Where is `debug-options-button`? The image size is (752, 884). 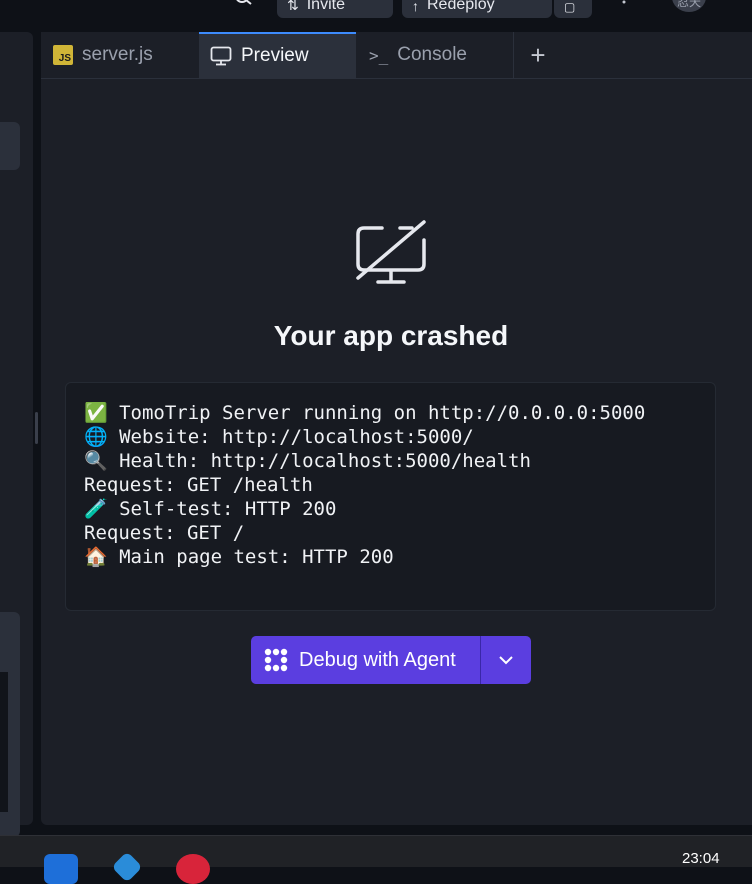 debug-options-button is located at coordinates (506, 660).